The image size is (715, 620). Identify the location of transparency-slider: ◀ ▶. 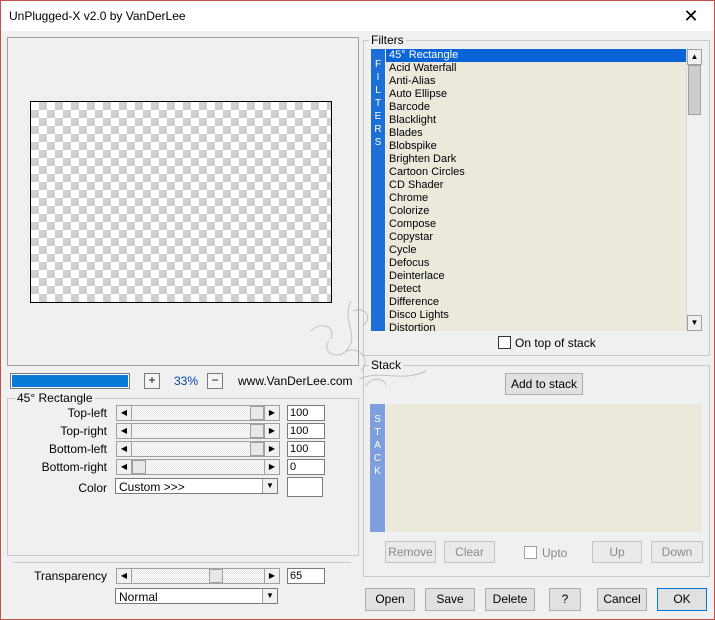
(198, 576).